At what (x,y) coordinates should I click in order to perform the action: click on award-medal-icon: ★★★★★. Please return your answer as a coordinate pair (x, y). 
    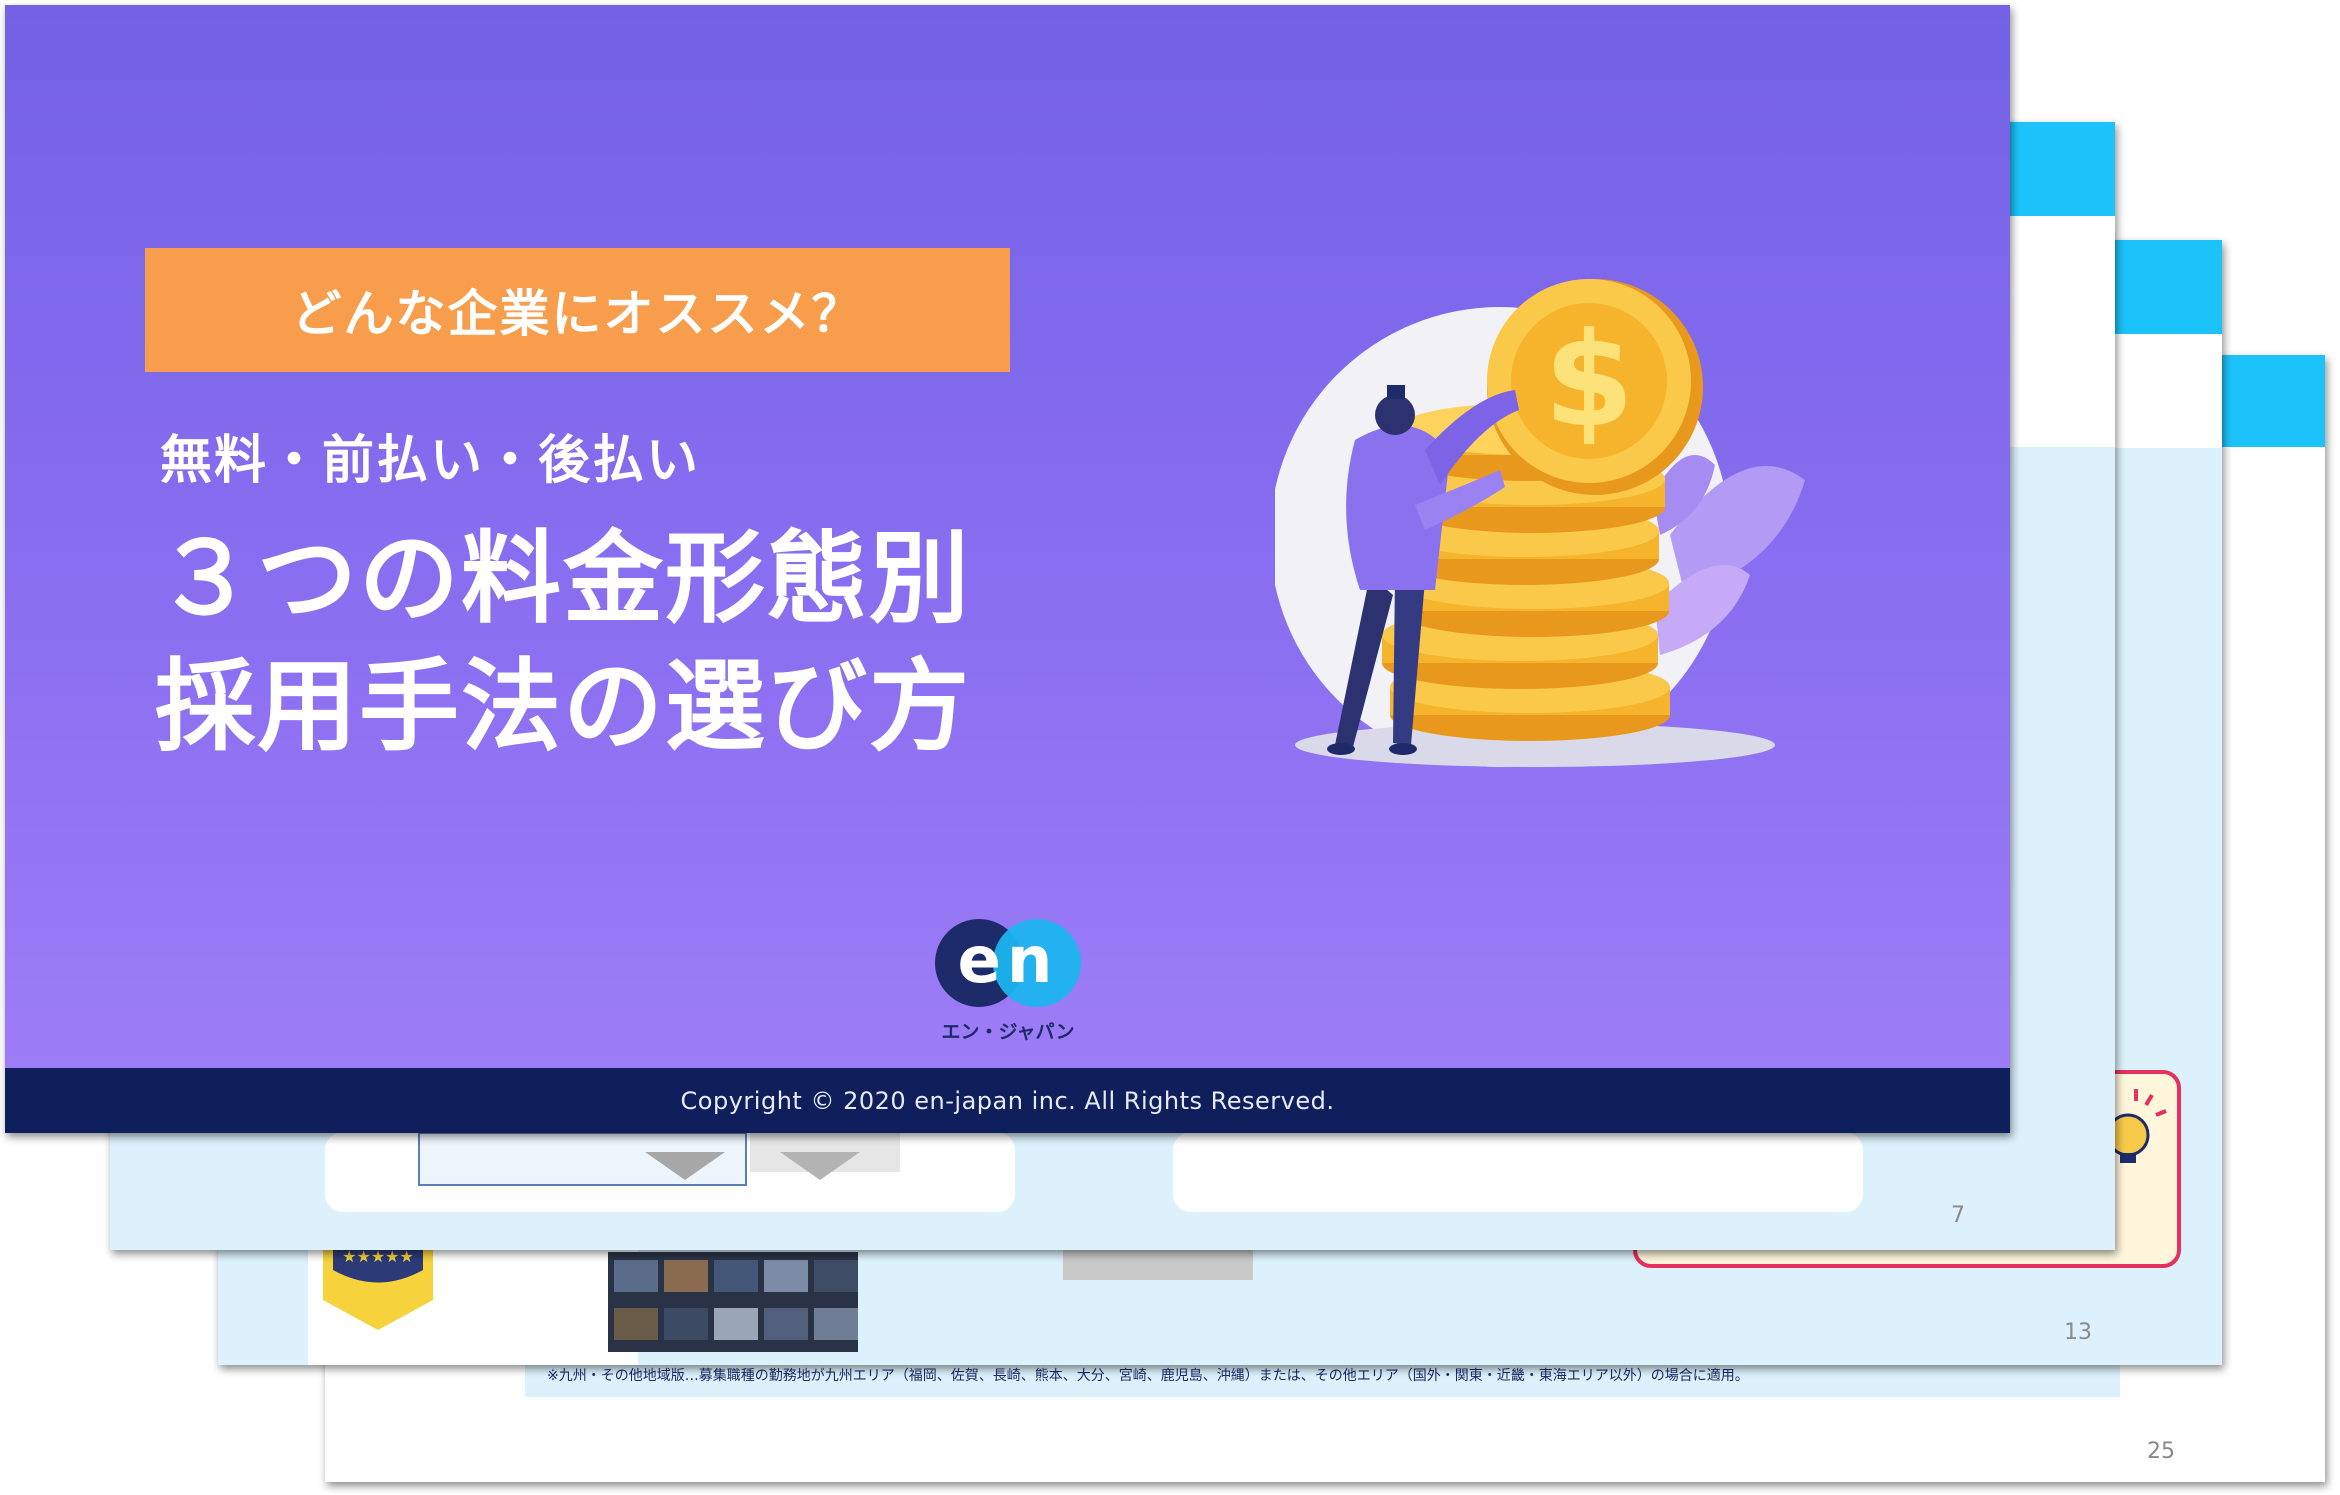
    Looking at the image, I should click on (378, 1285).